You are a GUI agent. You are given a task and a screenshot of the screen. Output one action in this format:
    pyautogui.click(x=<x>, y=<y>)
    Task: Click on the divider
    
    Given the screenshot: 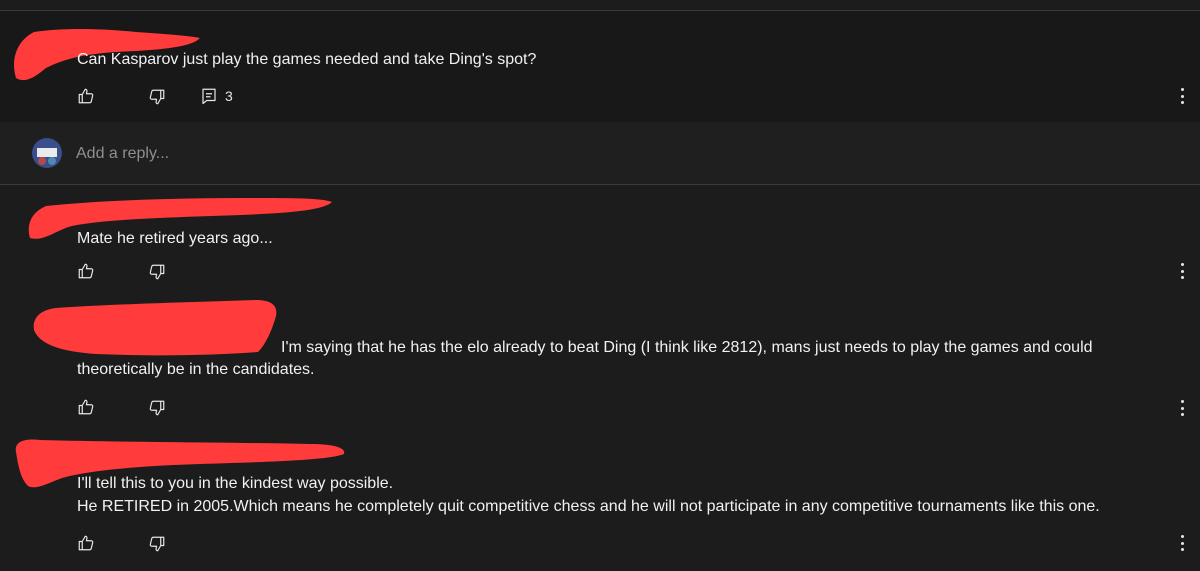 What is the action you would take?
    pyautogui.click(x=600, y=184)
    